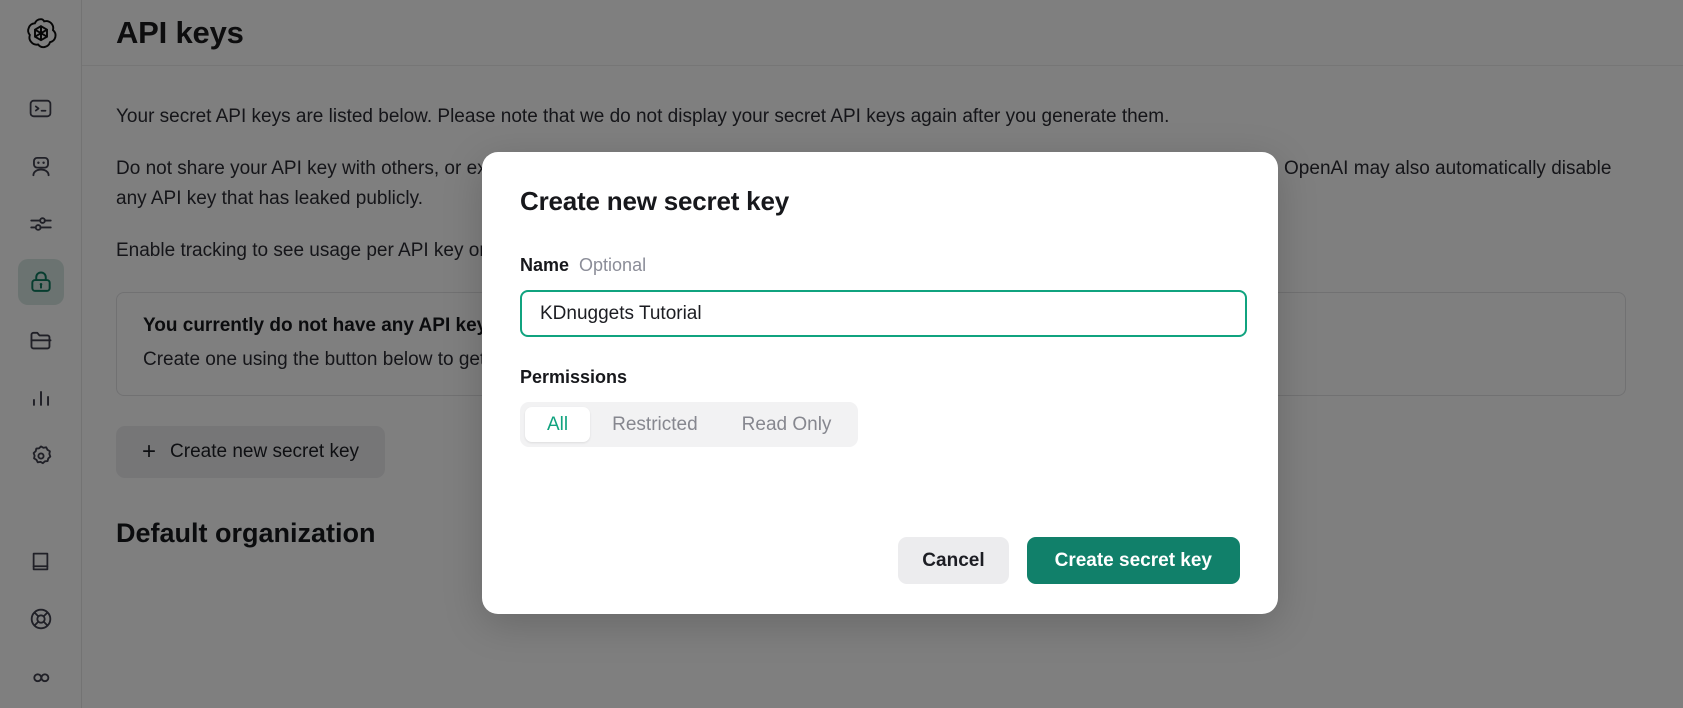  What do you see at coordinates (953, 560) in the screenshot?
I see `cancel-button: Cancel` at bounding box center [953, 560].